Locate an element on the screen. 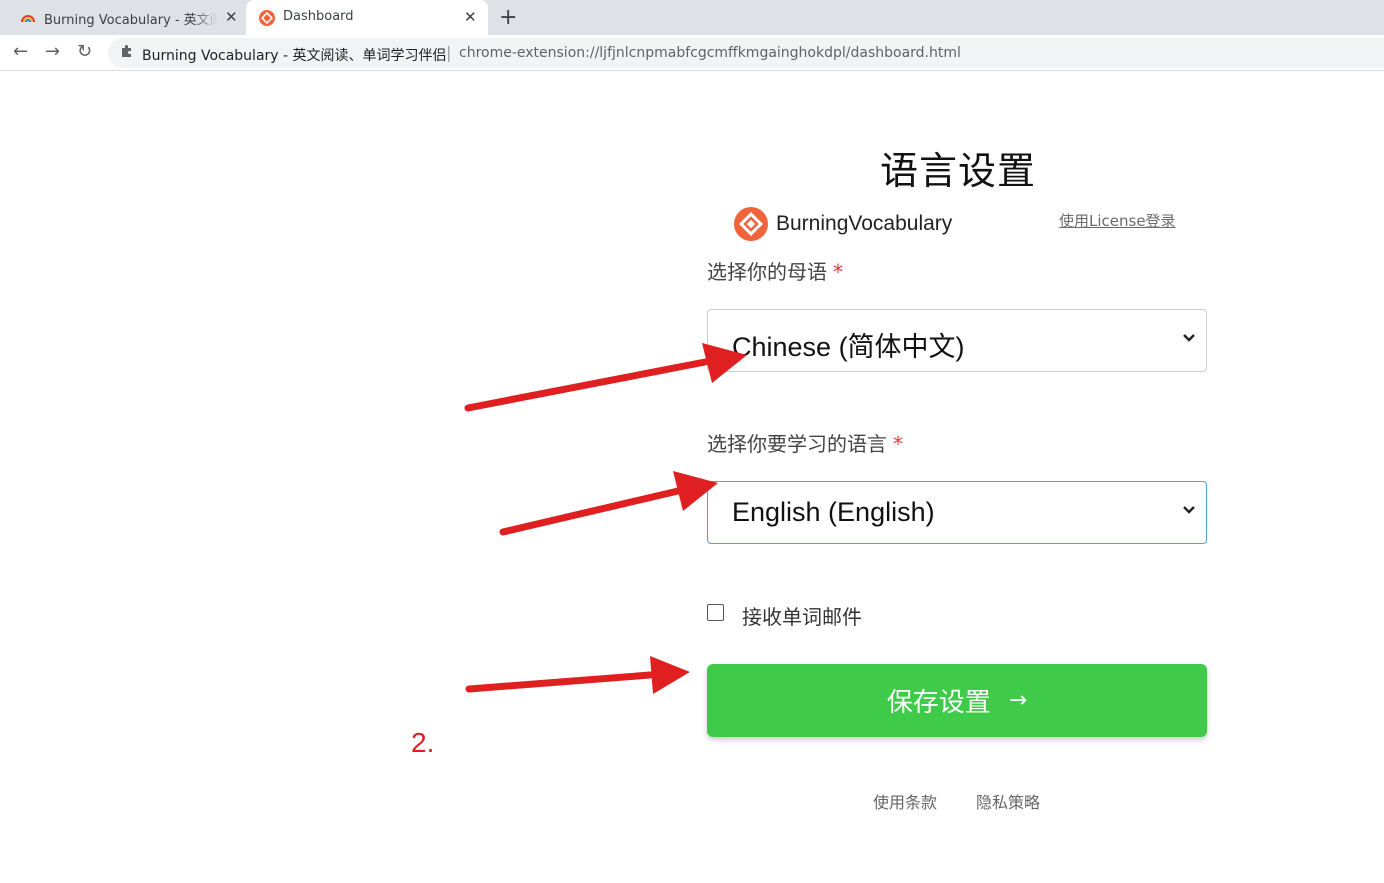  burning-vocabulary-logo-icon is located at coordinates (751, 224).